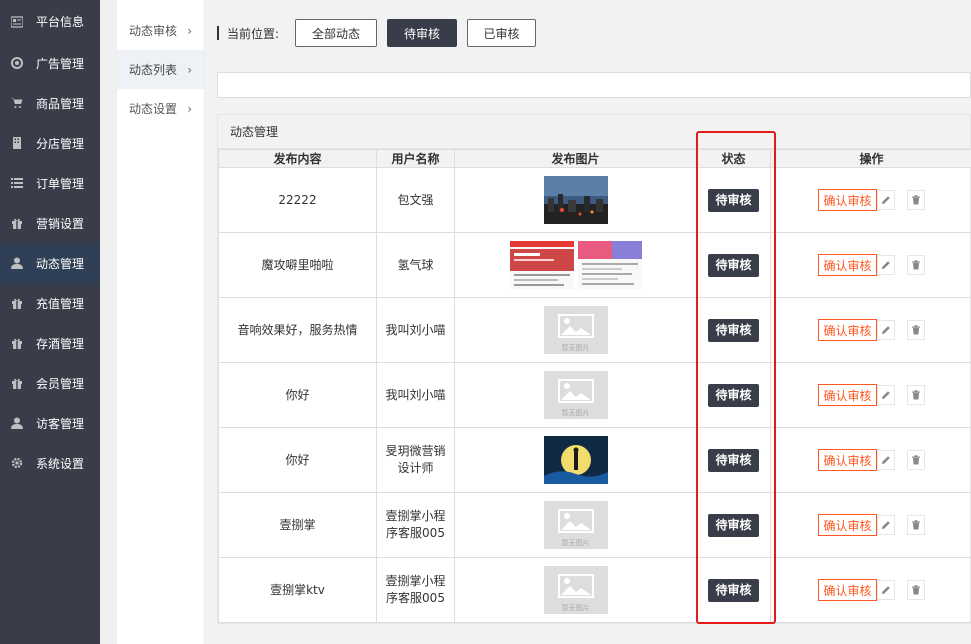 This screenshot has height=644, width=971. I want to click on subnav-item-settings: 动态设置 ›, so click(160, 108).